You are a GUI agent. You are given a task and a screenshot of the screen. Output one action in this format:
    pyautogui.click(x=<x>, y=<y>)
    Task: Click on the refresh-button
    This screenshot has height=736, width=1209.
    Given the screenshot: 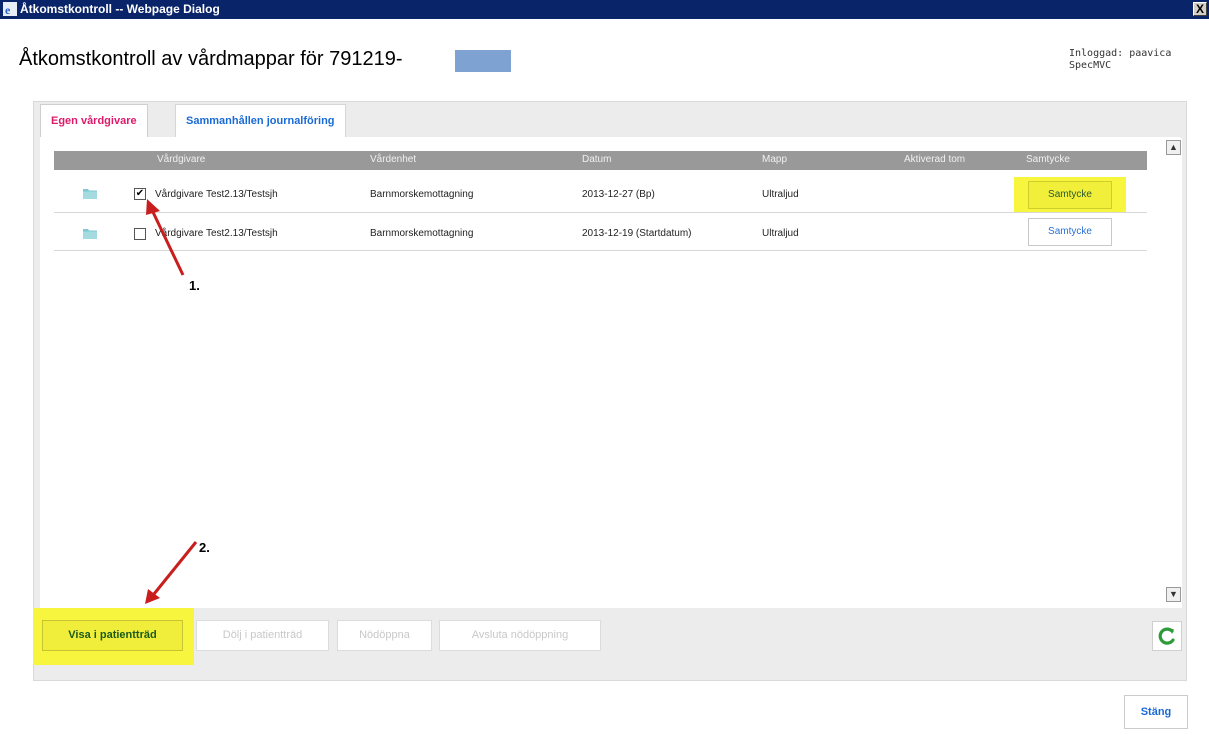 What is the action you would take?
    pyautogui.click(x=1167, y=636)
    